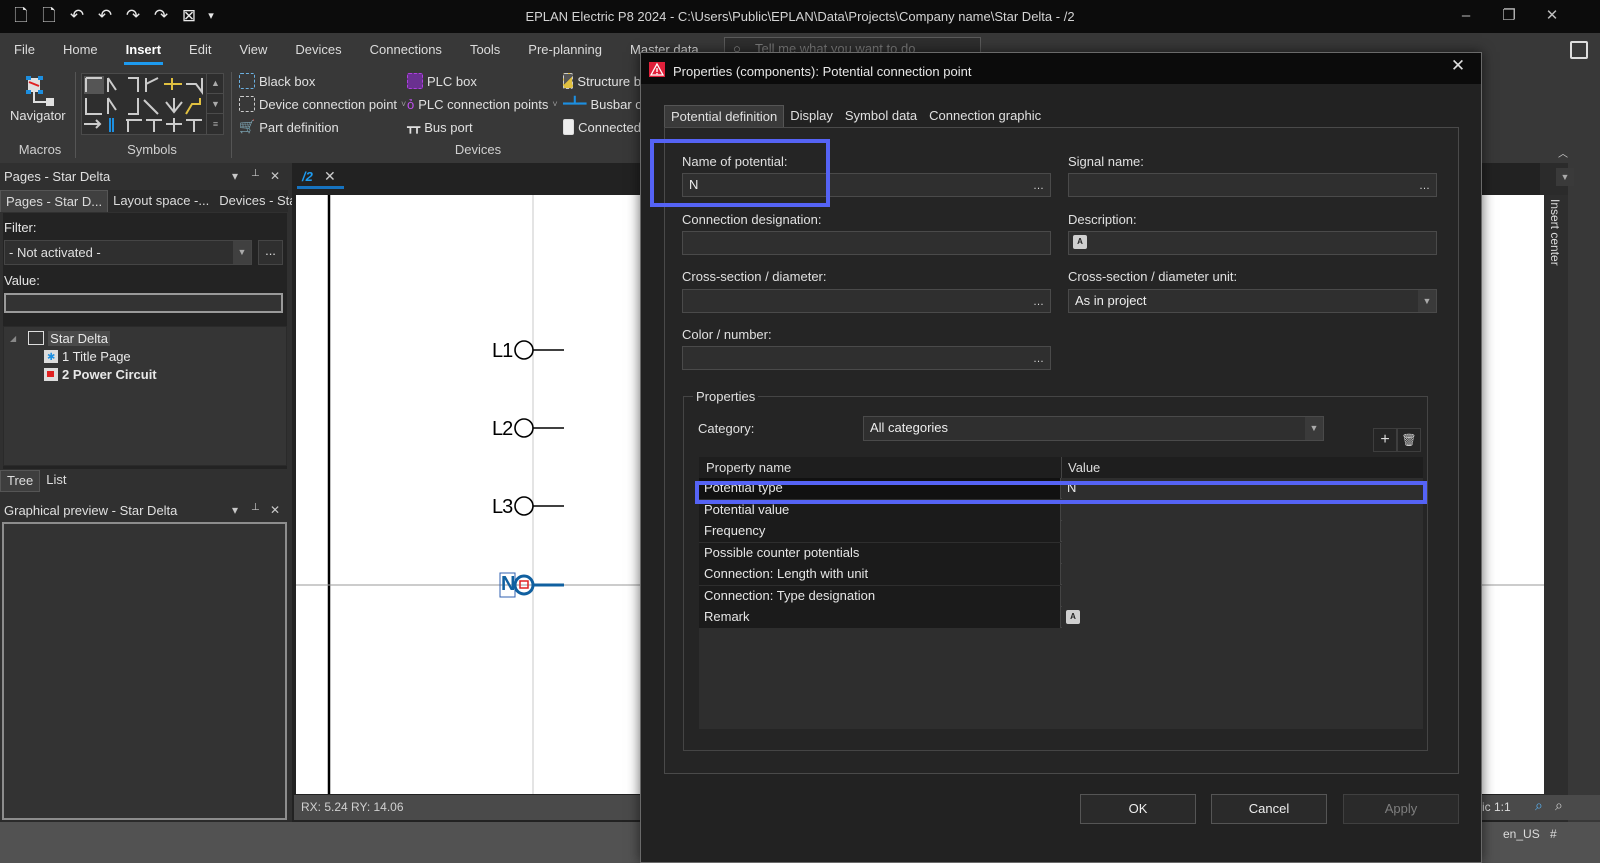  What do you see at coordinates (215, 123) in the screenshot?
I see `expand-gallery-icon: ≡` at bounding box center [215, 123].